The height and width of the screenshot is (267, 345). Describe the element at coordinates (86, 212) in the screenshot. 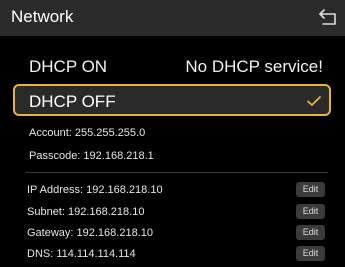

I see `subnet-text: Subnet: 192.168.218.10` at that location.